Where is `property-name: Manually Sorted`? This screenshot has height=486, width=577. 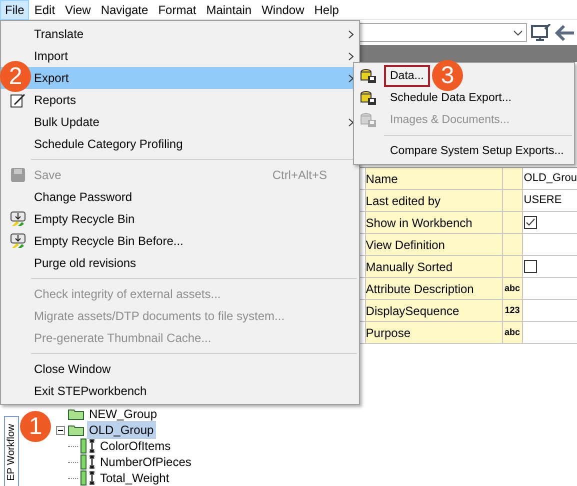 property-name: Manually Sorted is located at coordinates (434, 266).